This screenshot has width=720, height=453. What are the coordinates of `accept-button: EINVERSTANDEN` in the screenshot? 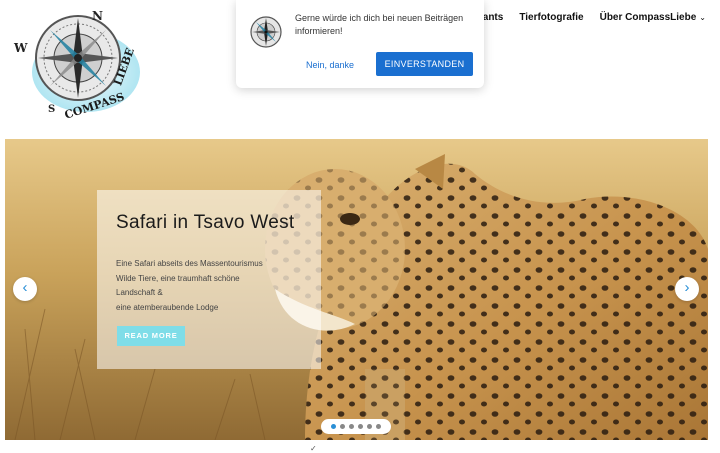 It's located at (424, 64).